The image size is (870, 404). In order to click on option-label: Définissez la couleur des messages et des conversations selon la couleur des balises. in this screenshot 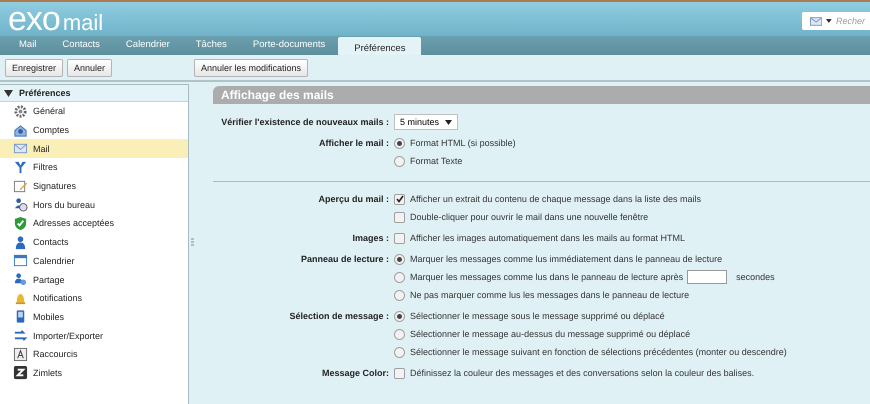, I will do `click(582, 373)`.